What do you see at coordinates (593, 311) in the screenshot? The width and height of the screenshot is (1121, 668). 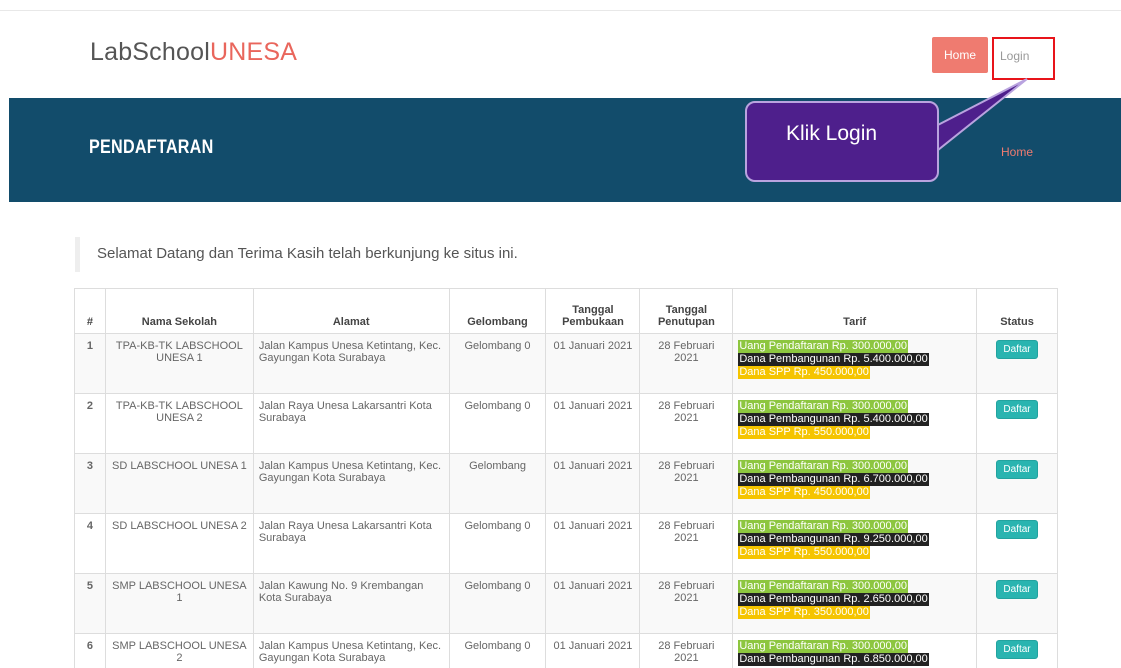 I see `column-header: Tanggal Pembukaan` at bounding box center [593, 311].